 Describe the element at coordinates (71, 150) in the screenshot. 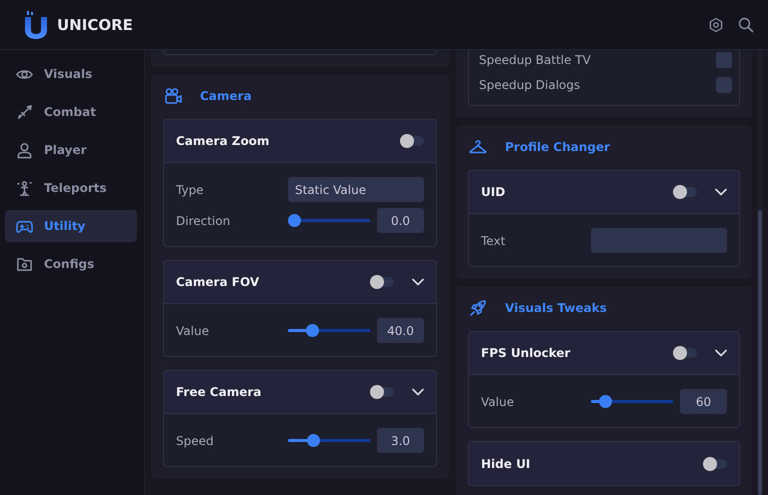

I see `sidebar-item: Player` at that location.